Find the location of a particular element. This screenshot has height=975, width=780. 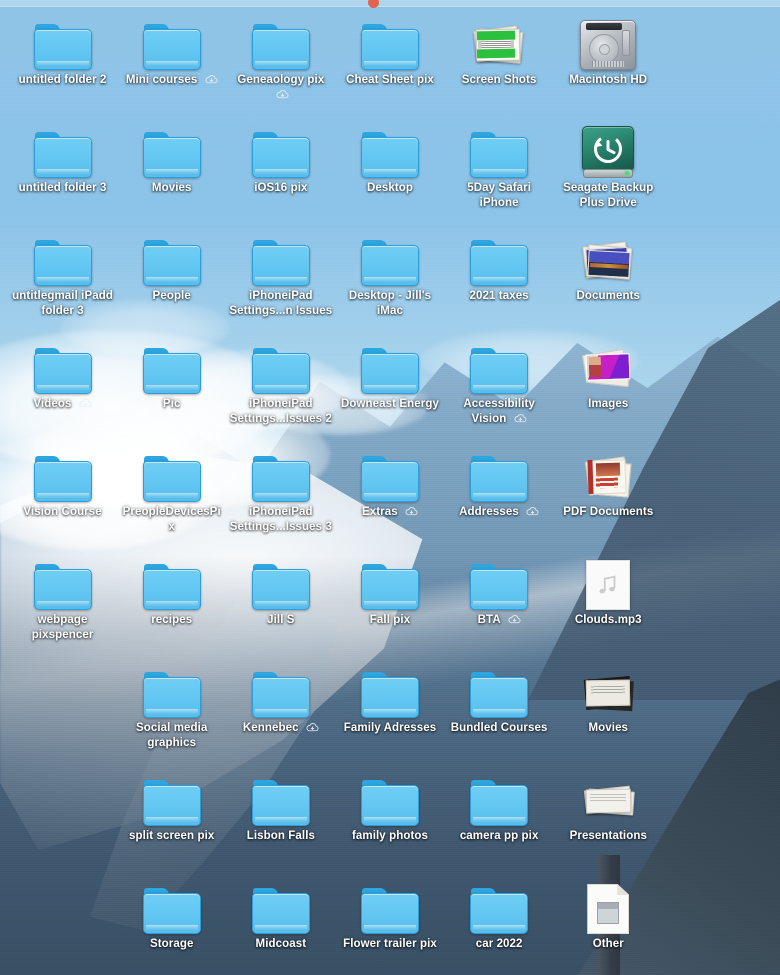

desktop-icon-label: Screen Shots is located at coordinates (499, 80).